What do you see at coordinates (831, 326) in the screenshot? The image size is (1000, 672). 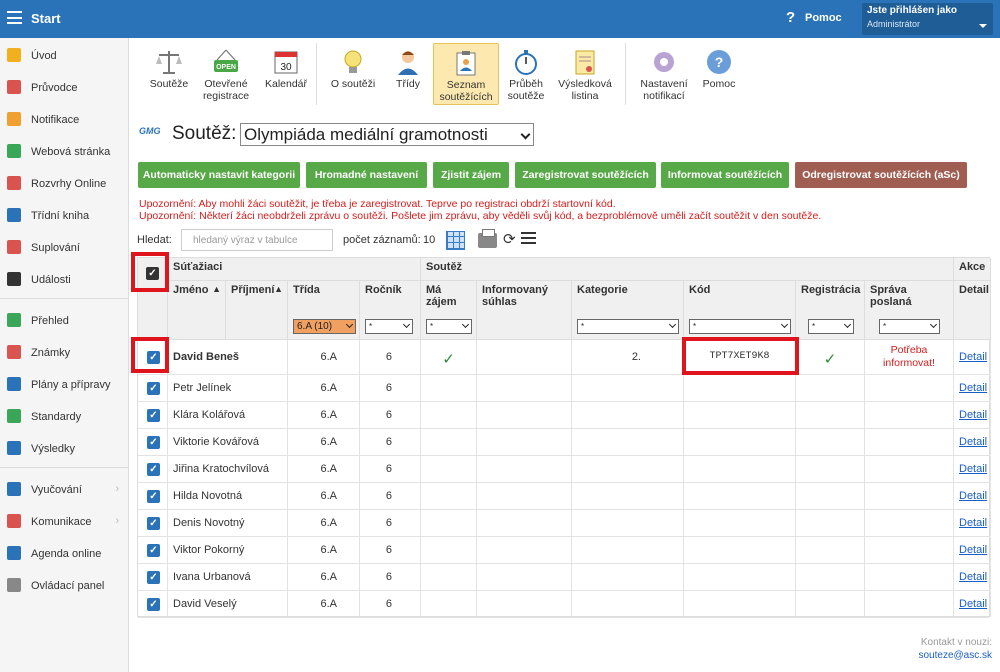 I see `registration-filter-select: *` at bounding box center [831, 326].